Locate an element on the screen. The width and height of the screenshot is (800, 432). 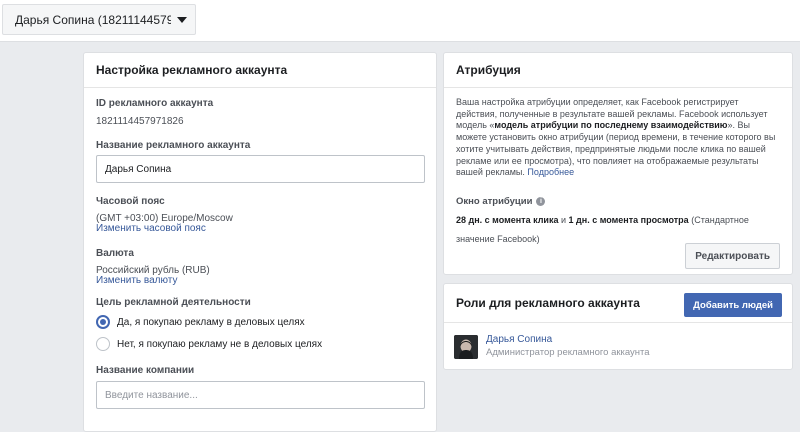
company-name-input is located at coordinates (260, 395).